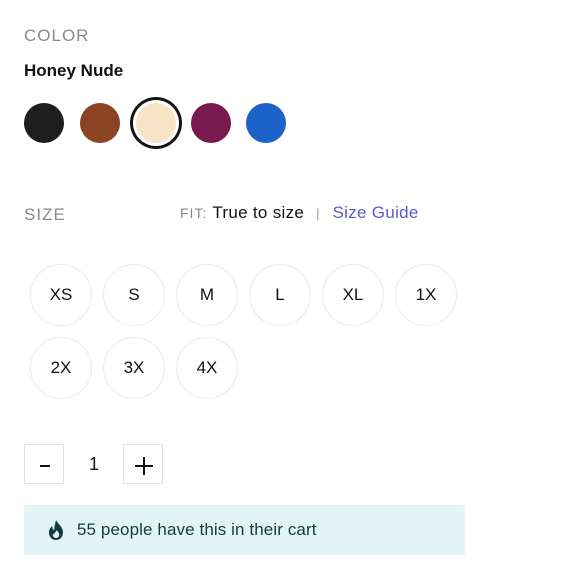 This screenshot has height=580, width=580. Describe the element at coordinates (100, 123) in the screenshot. I see `color-swatch-brown` at that location.